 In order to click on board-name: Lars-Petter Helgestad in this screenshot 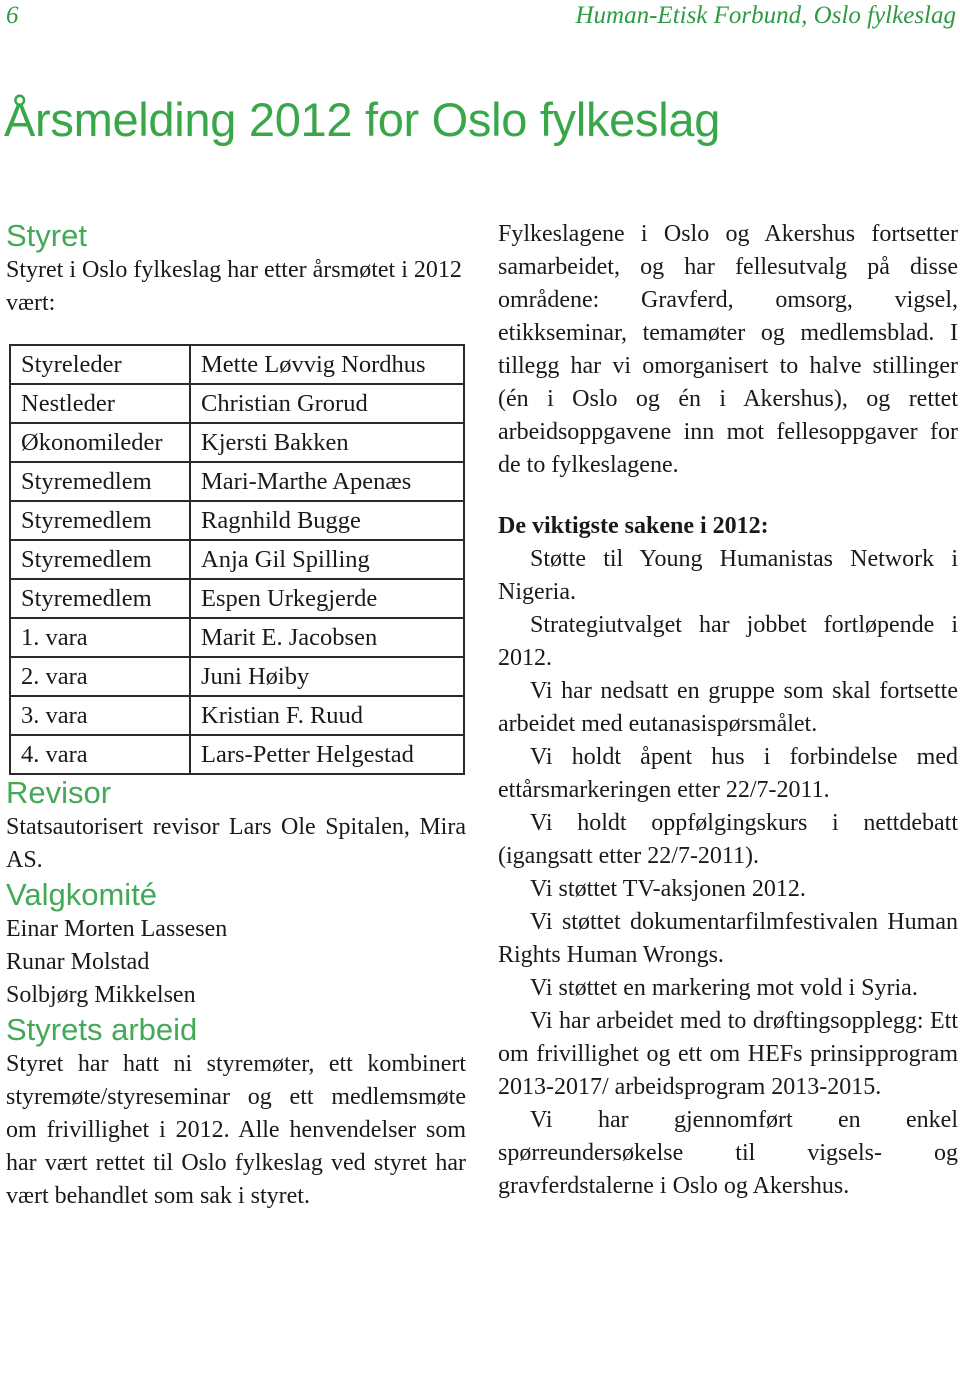, I will do `click(327, 754)`.